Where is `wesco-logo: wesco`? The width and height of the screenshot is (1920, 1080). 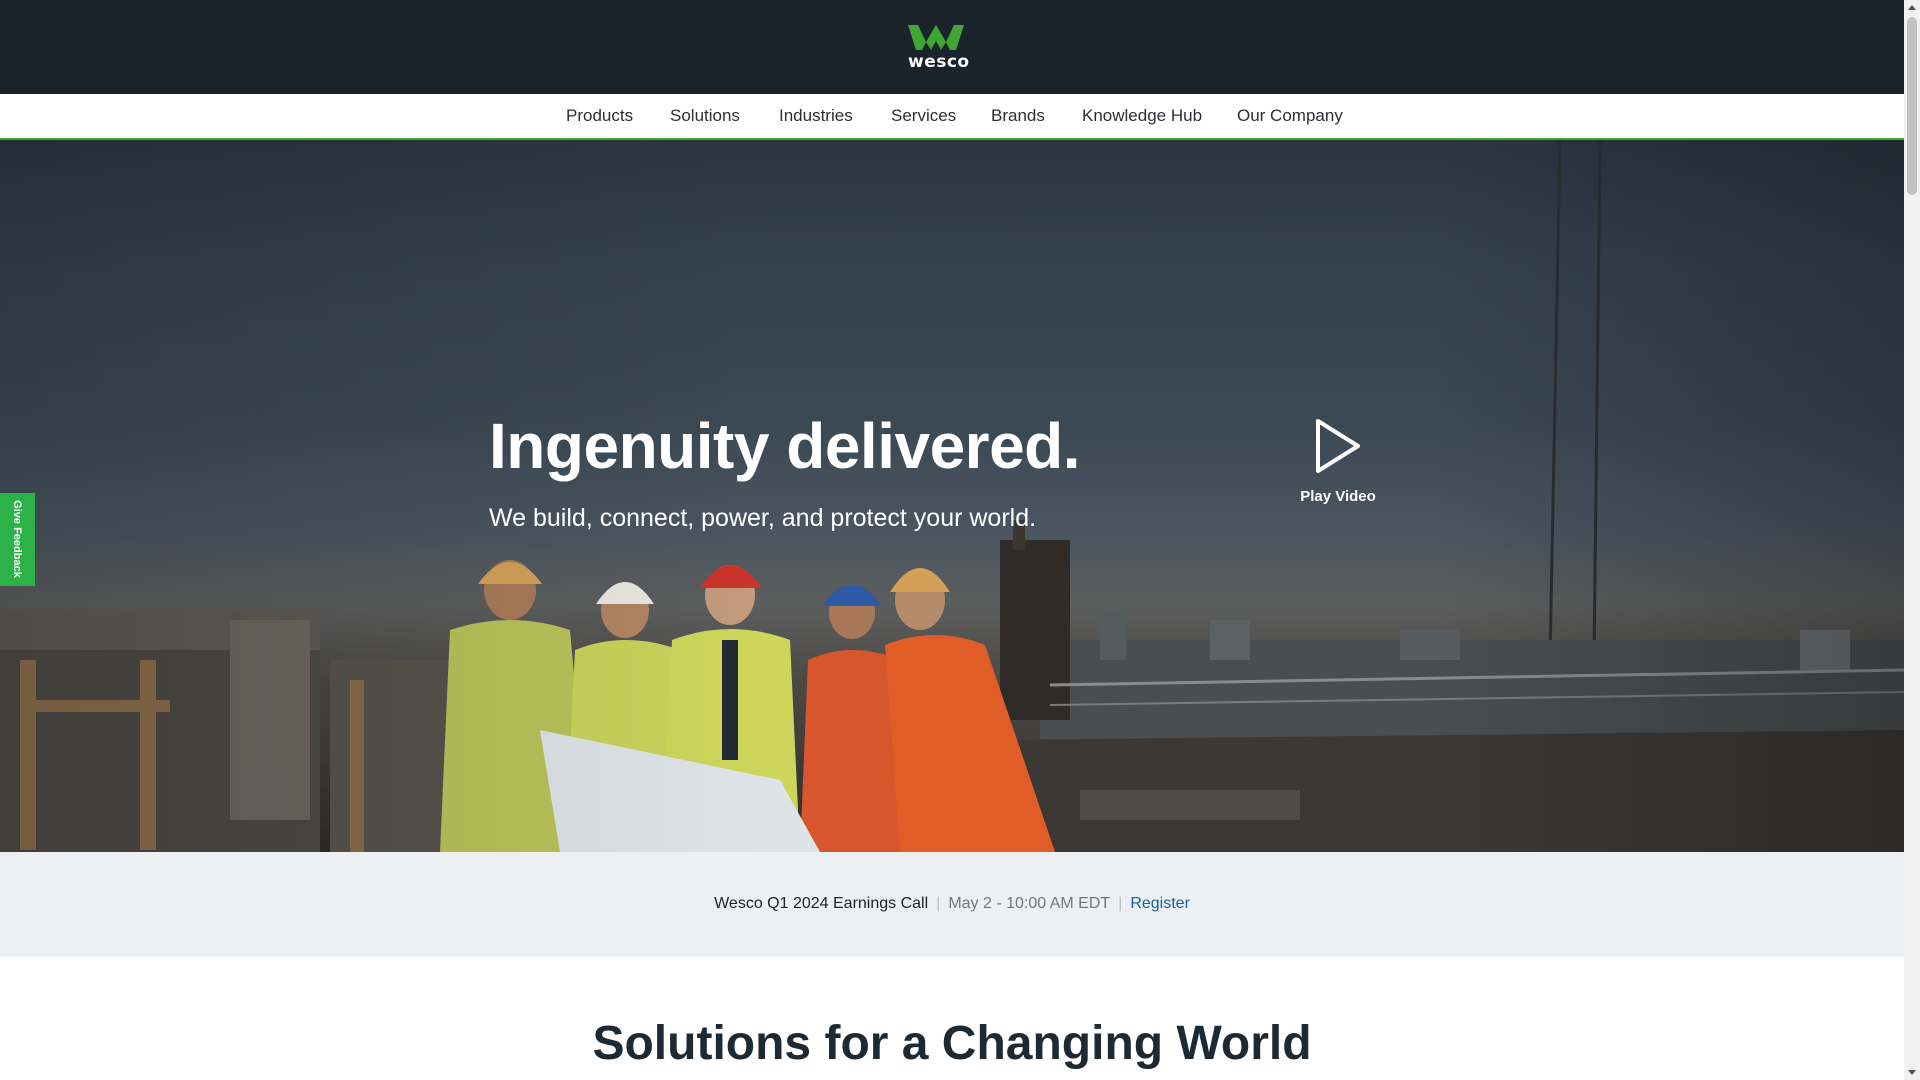
wesco-logo: wesco is located at coordinates (939, 48).